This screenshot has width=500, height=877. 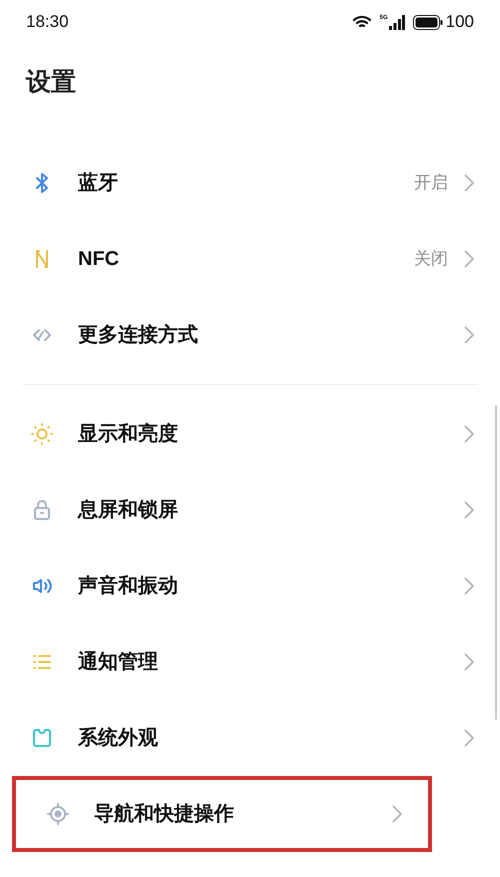 What do you see at coordinates (128, 586) in the screenshot?
I see `item-label: 声音和振动` at bounding box center [128, 586].